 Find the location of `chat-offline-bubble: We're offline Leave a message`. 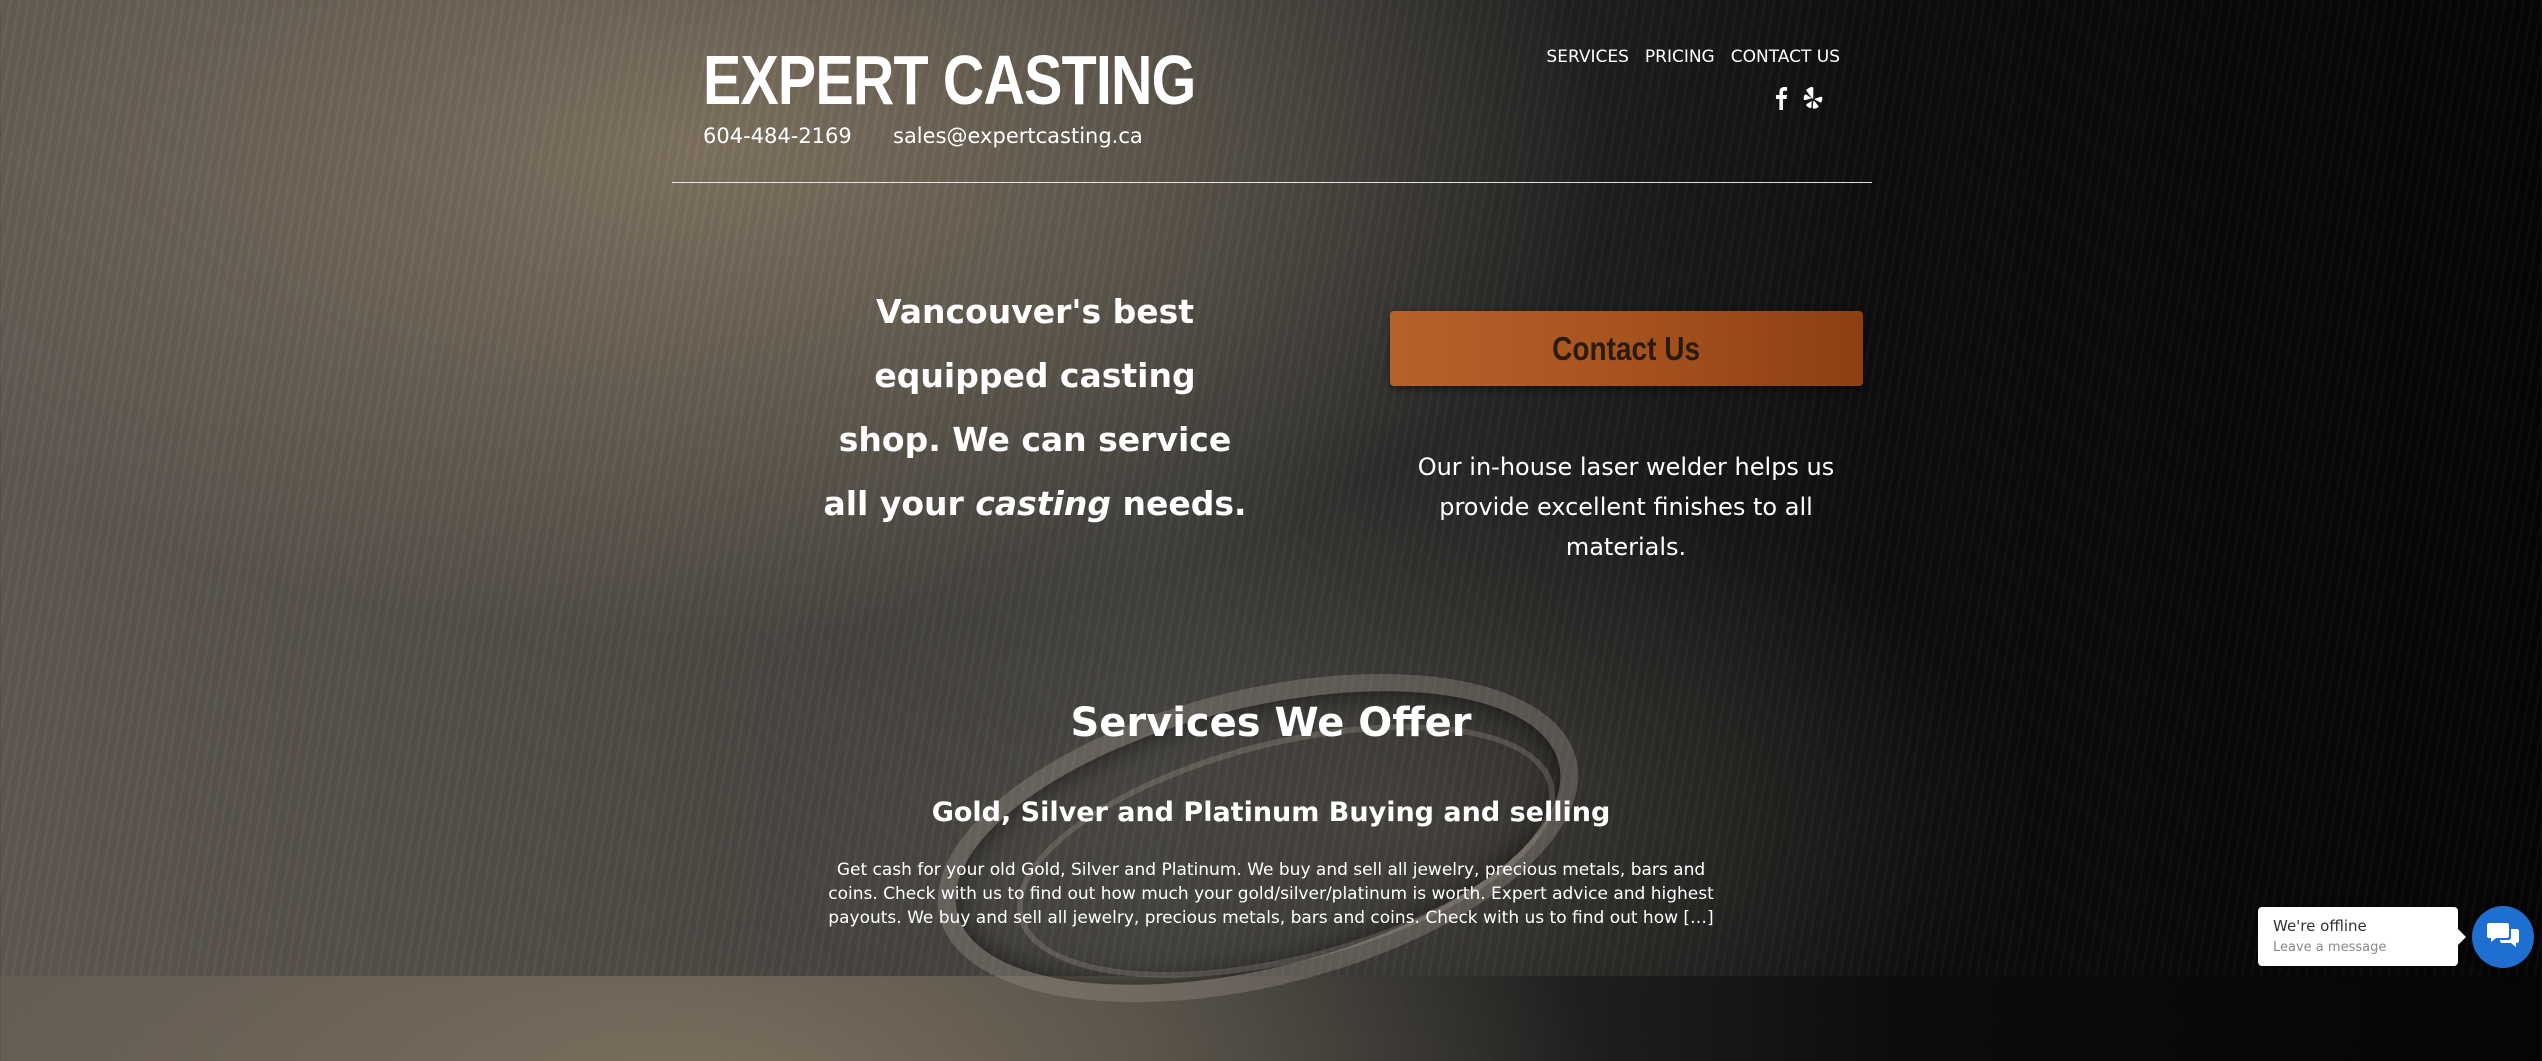

chat-offline-bubble: We're offline Leave a message is located at coordinates (2358, 936).